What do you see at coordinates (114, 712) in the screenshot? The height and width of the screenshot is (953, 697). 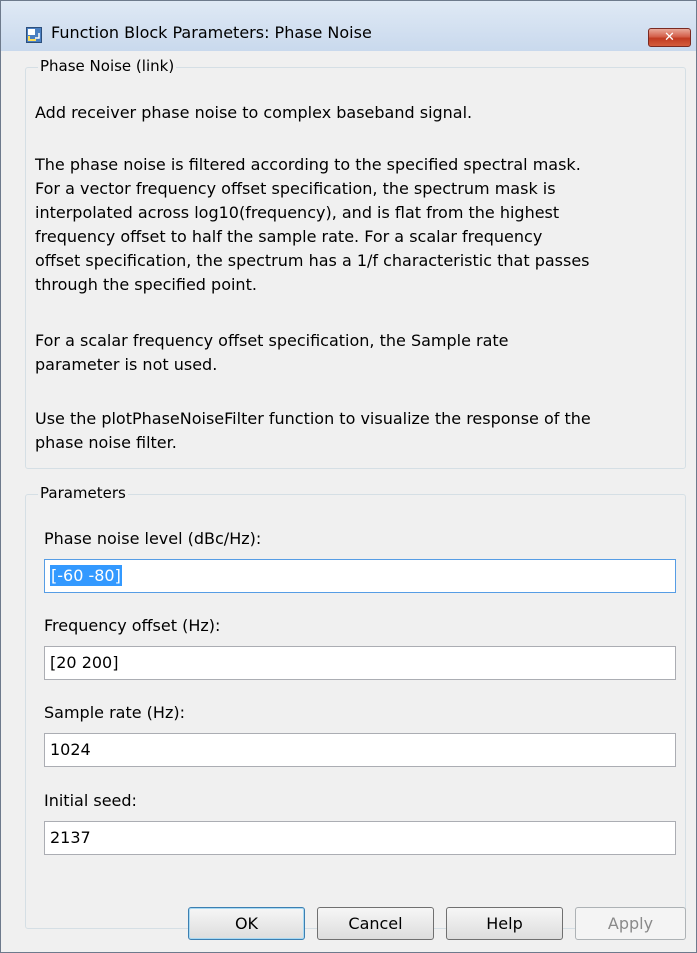 I see `sample-rate-label: Sample rate (Hz):` at bounding box center [114, 712].